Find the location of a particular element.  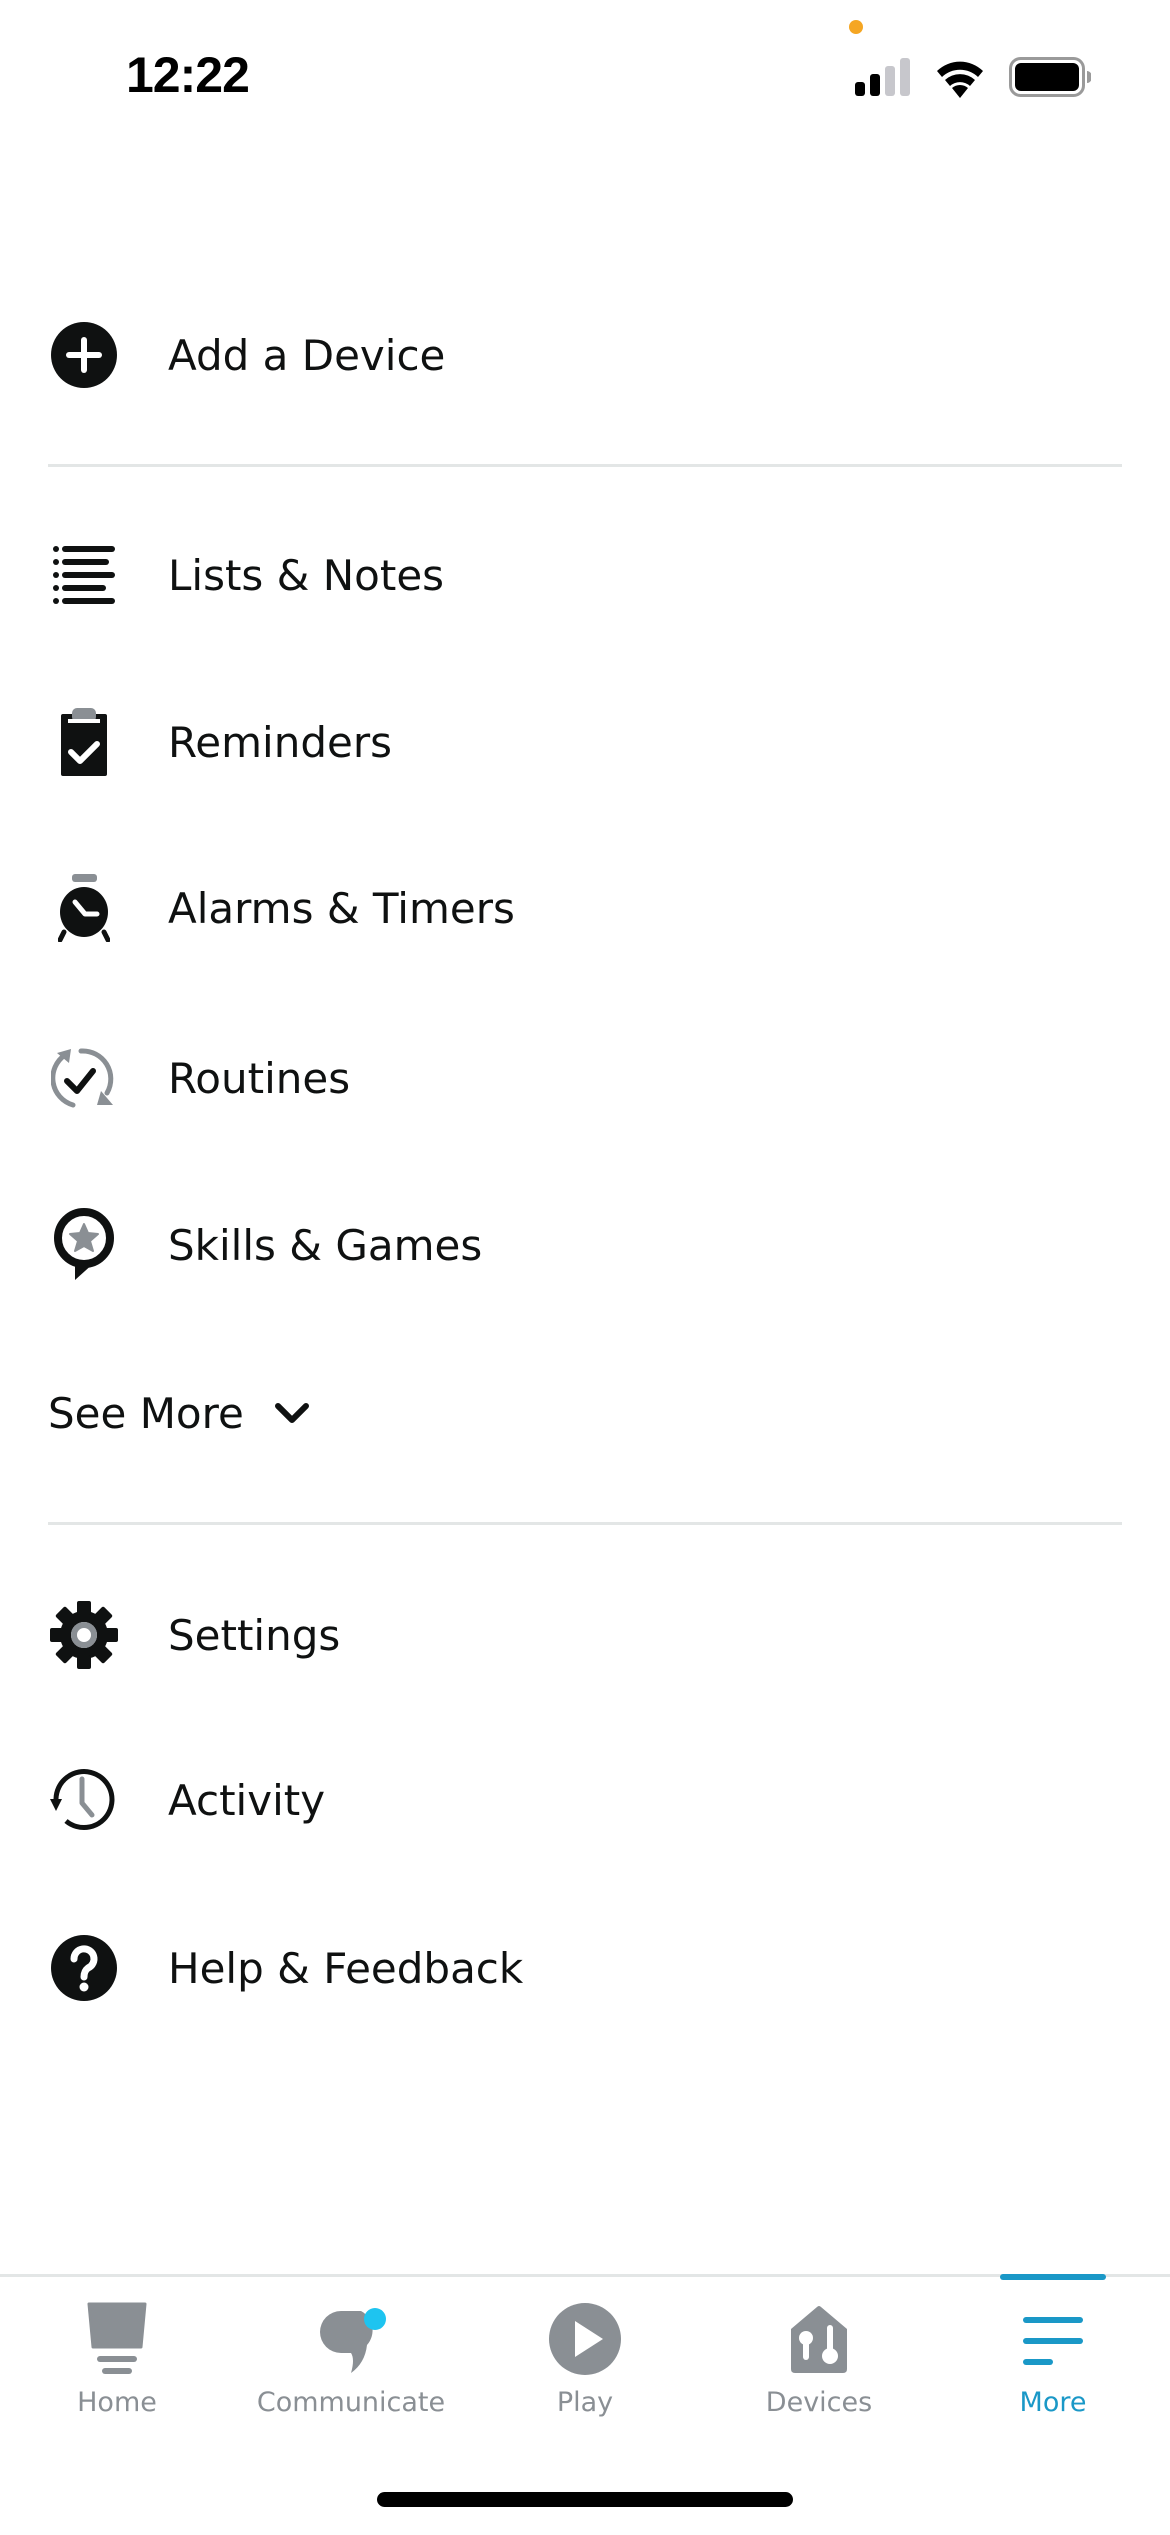

notification-dot is located at coordinates (375, 2319).